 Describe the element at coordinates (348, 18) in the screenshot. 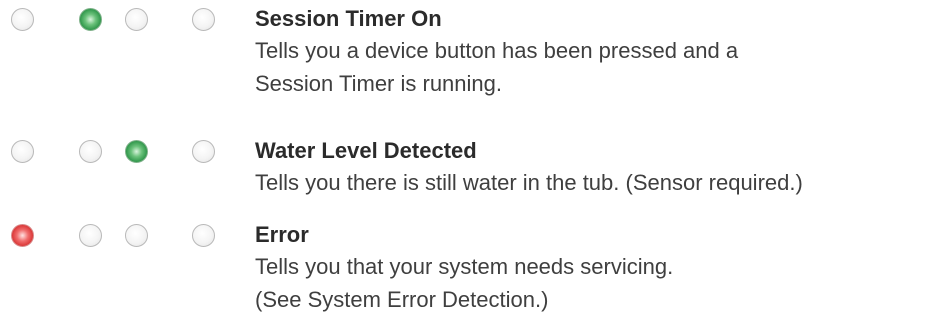

I see `indicator-title: Session Timer On` at that location.